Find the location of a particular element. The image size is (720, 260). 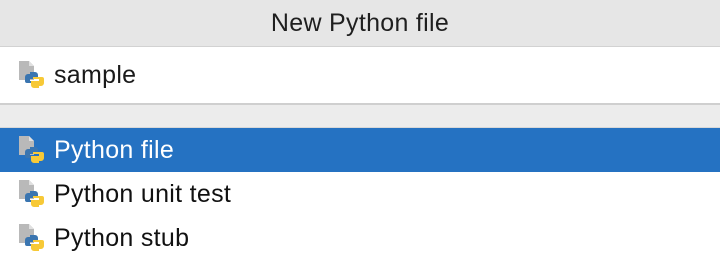

dialog-title: New Python file is located at coordinates (360, 22).